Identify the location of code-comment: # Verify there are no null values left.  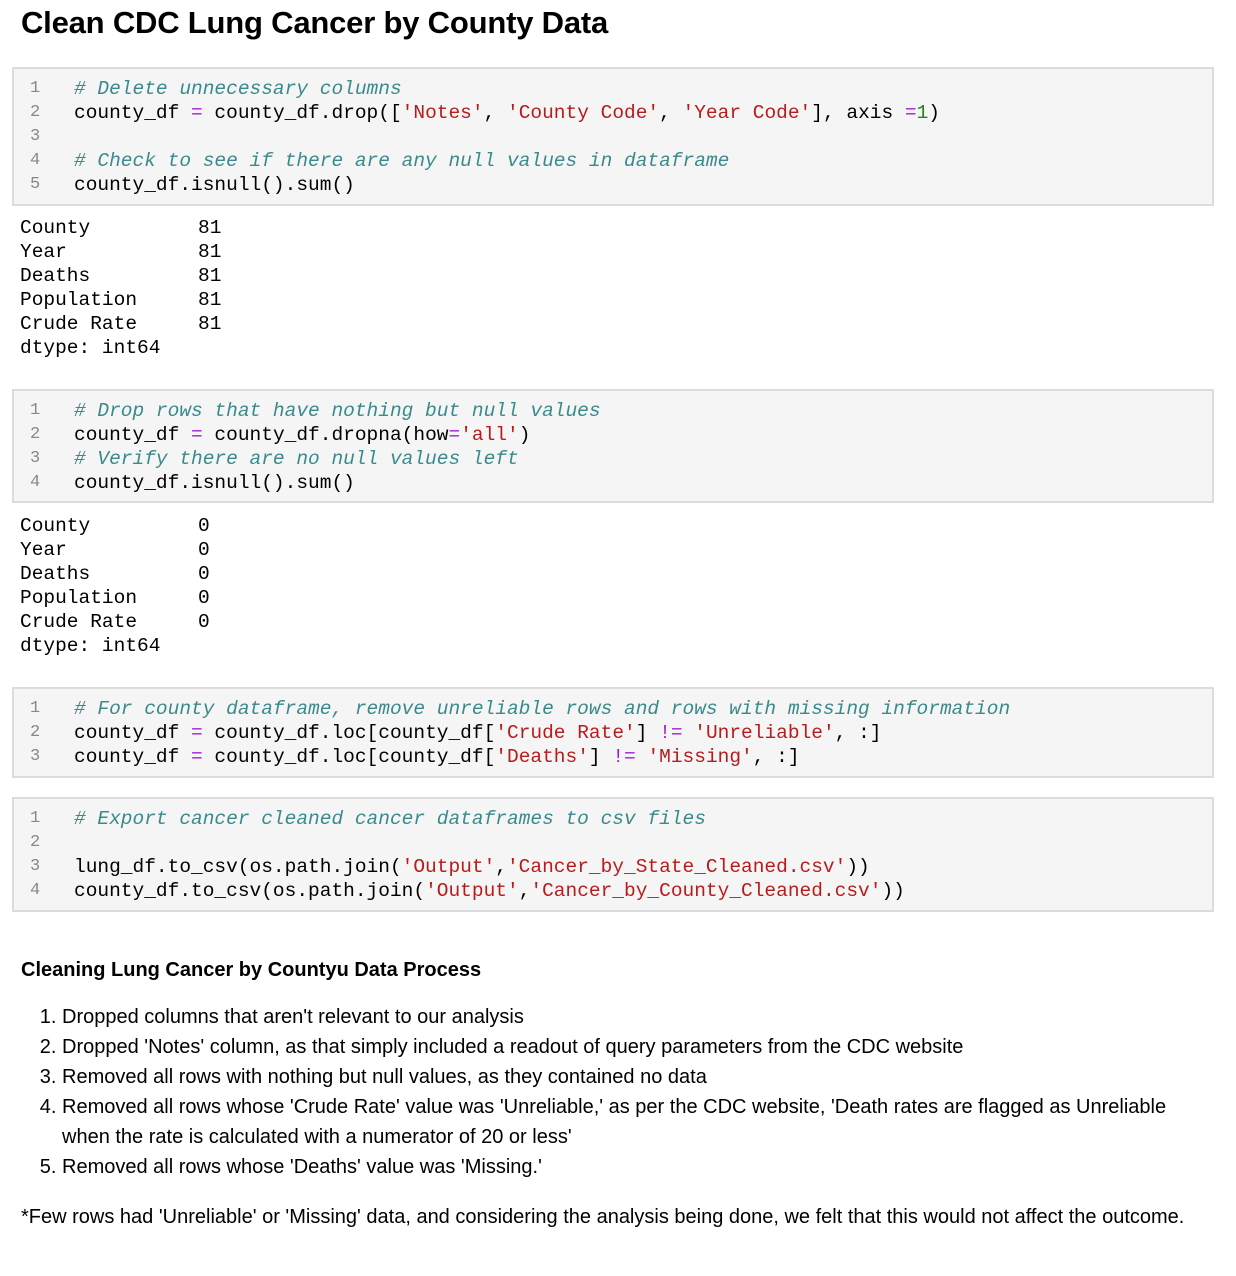
(296, 459).